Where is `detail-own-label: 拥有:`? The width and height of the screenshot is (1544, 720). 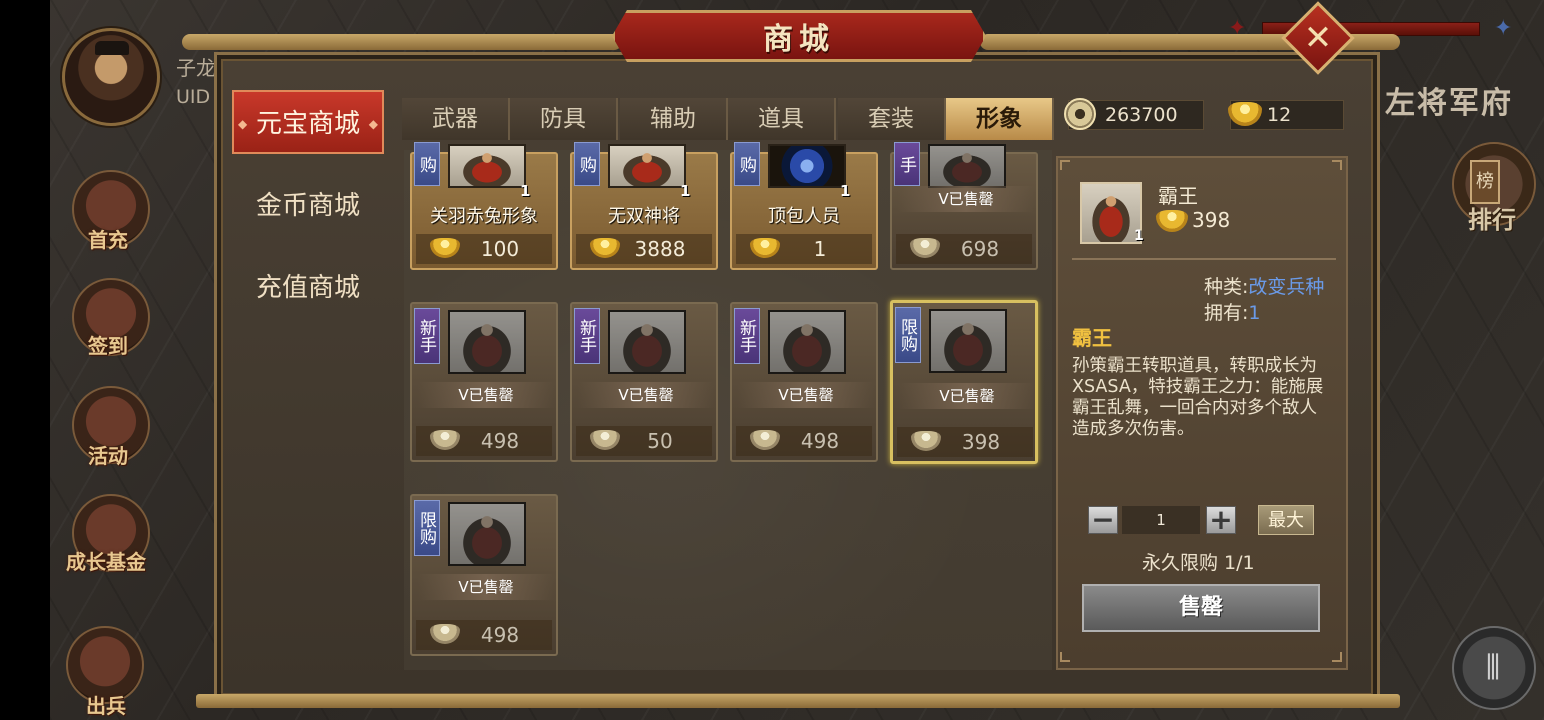
detail-own-label: 拥有: is located at coordinates (1226, 313).